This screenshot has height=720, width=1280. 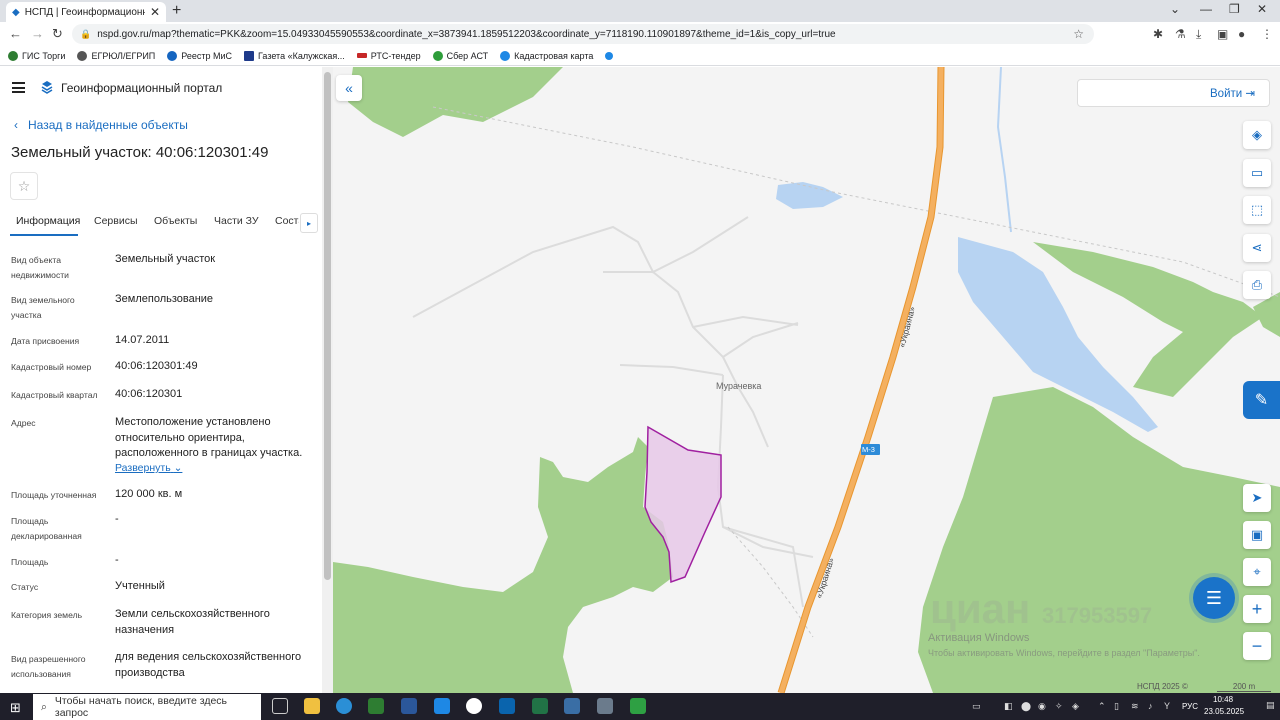 What do you see at coordinates (1267, 34) in the screenshot?
I see `menu-icon: ⋮` at bounding box center [1267, 34].